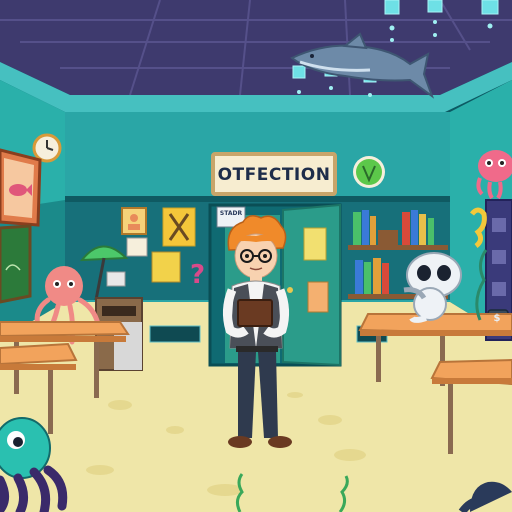 Image resolution: width=512 pixels, height=512 pixels. Describe the element at coordinates (47, 148) in the screenshot. I see `clock-icon` at that location.